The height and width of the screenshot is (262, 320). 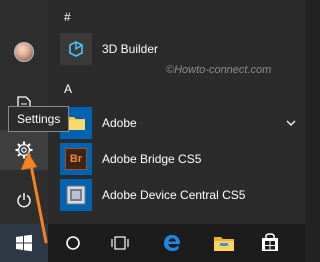 I want to click on group-header-a: A, so click(x=68, y=89).